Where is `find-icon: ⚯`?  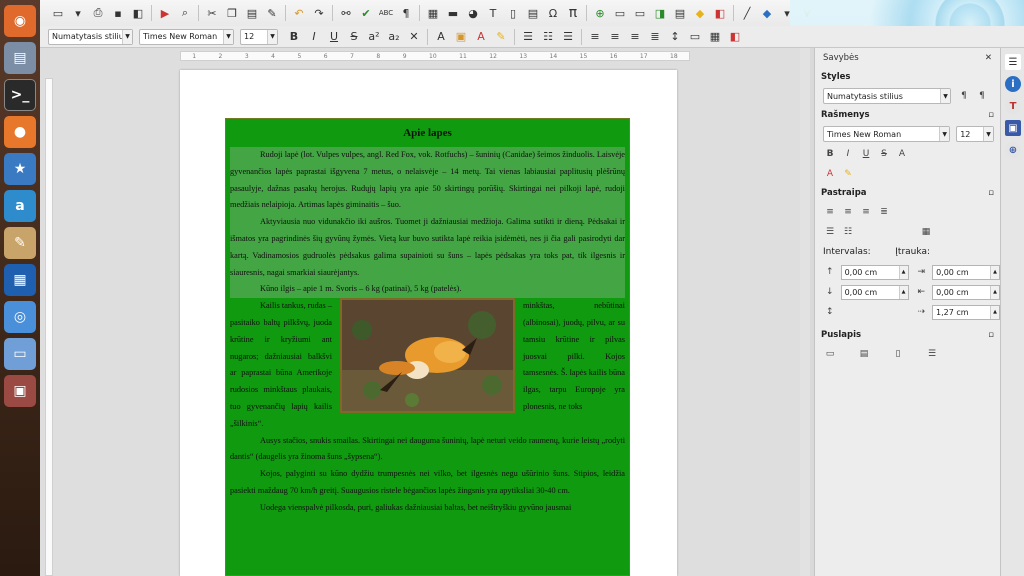 find-icon: ⚯ is located at coordinates (346, 13).